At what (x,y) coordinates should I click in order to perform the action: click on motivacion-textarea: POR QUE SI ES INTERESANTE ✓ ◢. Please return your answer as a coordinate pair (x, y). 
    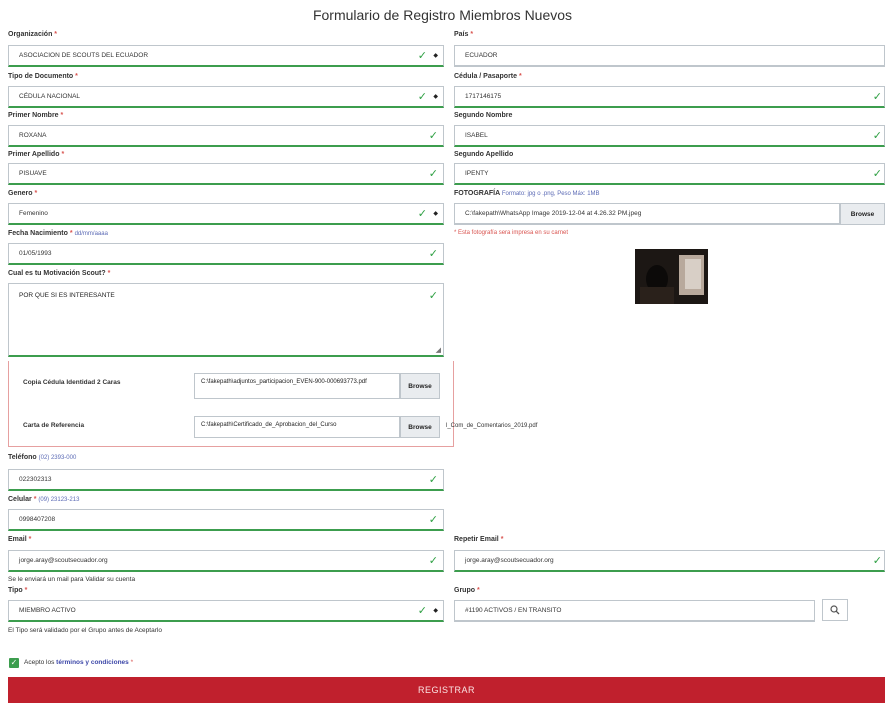
    Looking at the image, I should click on (226, 320).